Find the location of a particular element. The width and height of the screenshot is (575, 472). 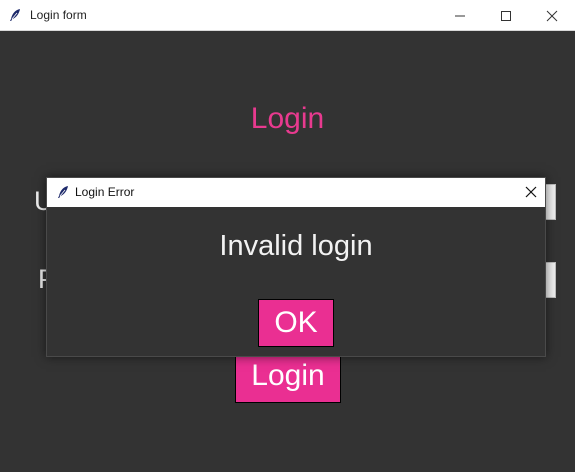

main-titlebar: Login form is located at coordinates (287, 15).